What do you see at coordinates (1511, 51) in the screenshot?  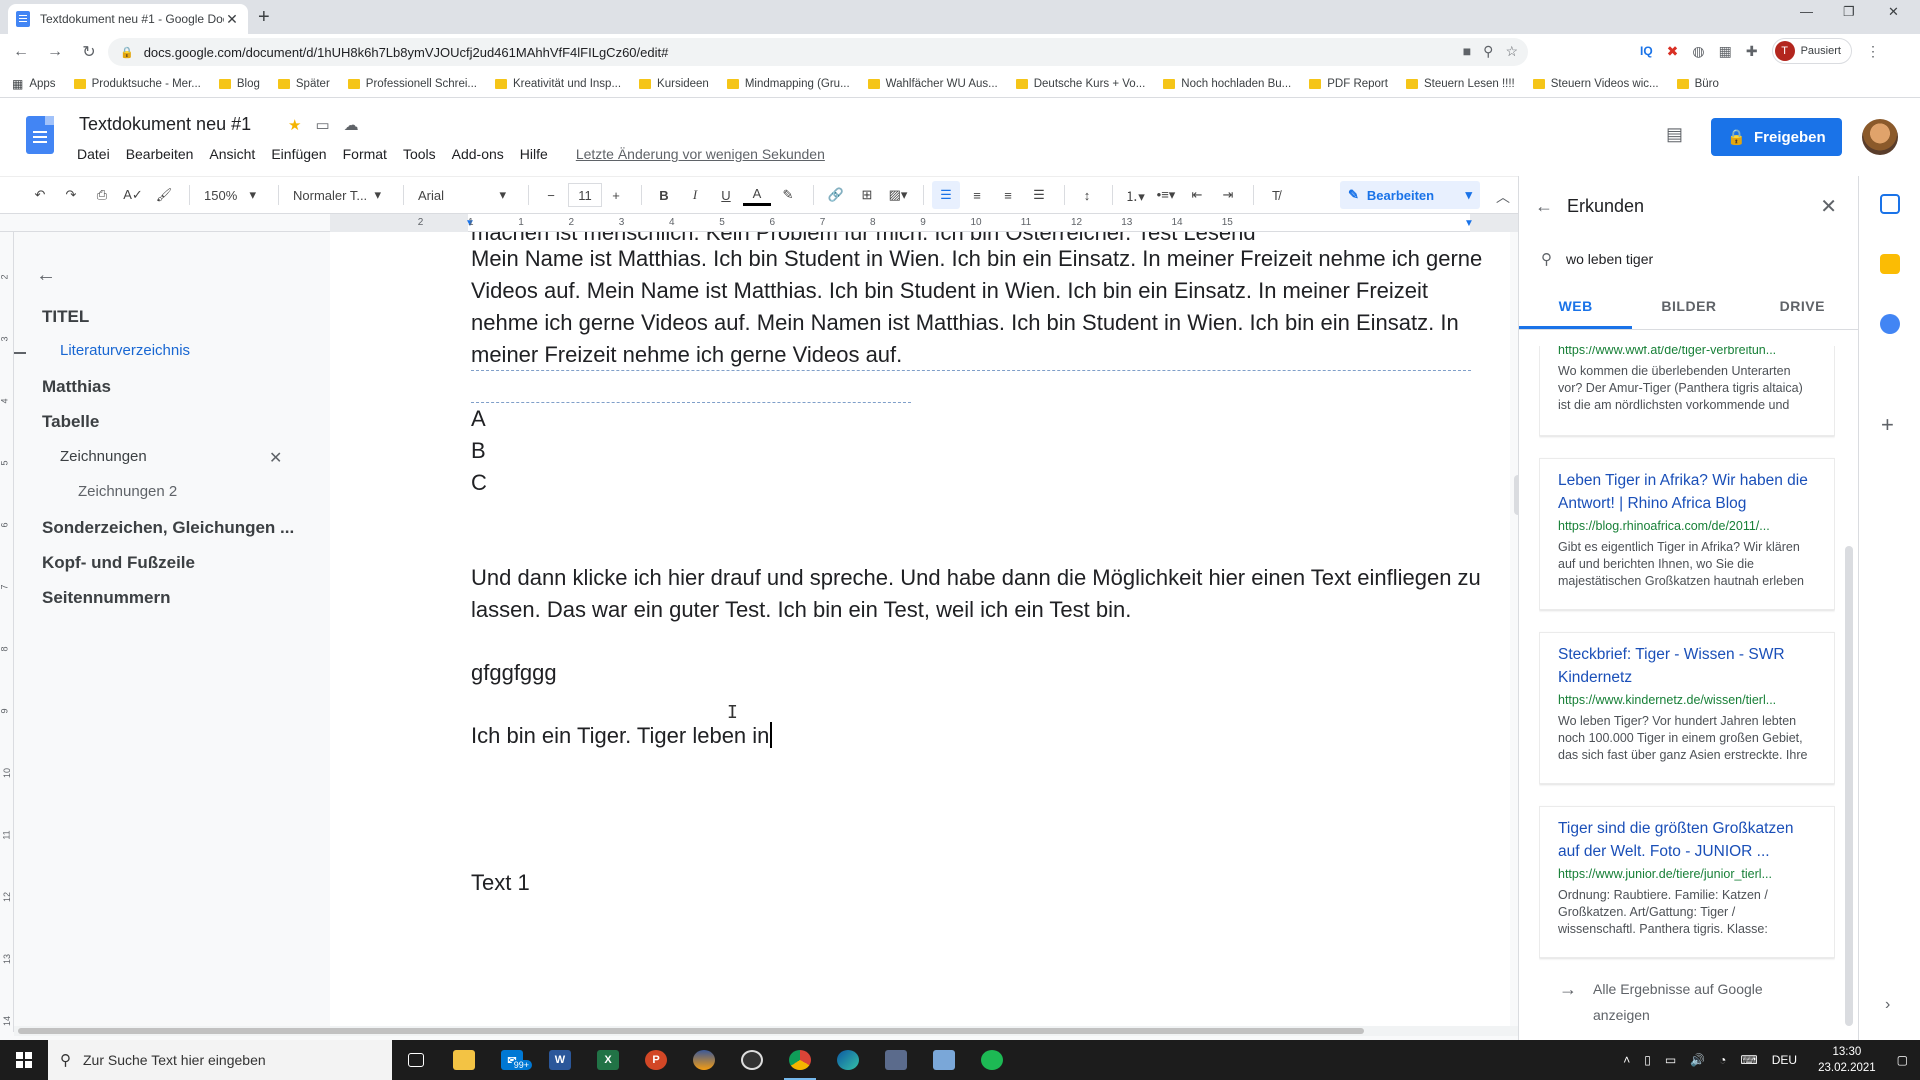 I see `bookmark-star-icon: ☆` at bounding box center [1511, 51].